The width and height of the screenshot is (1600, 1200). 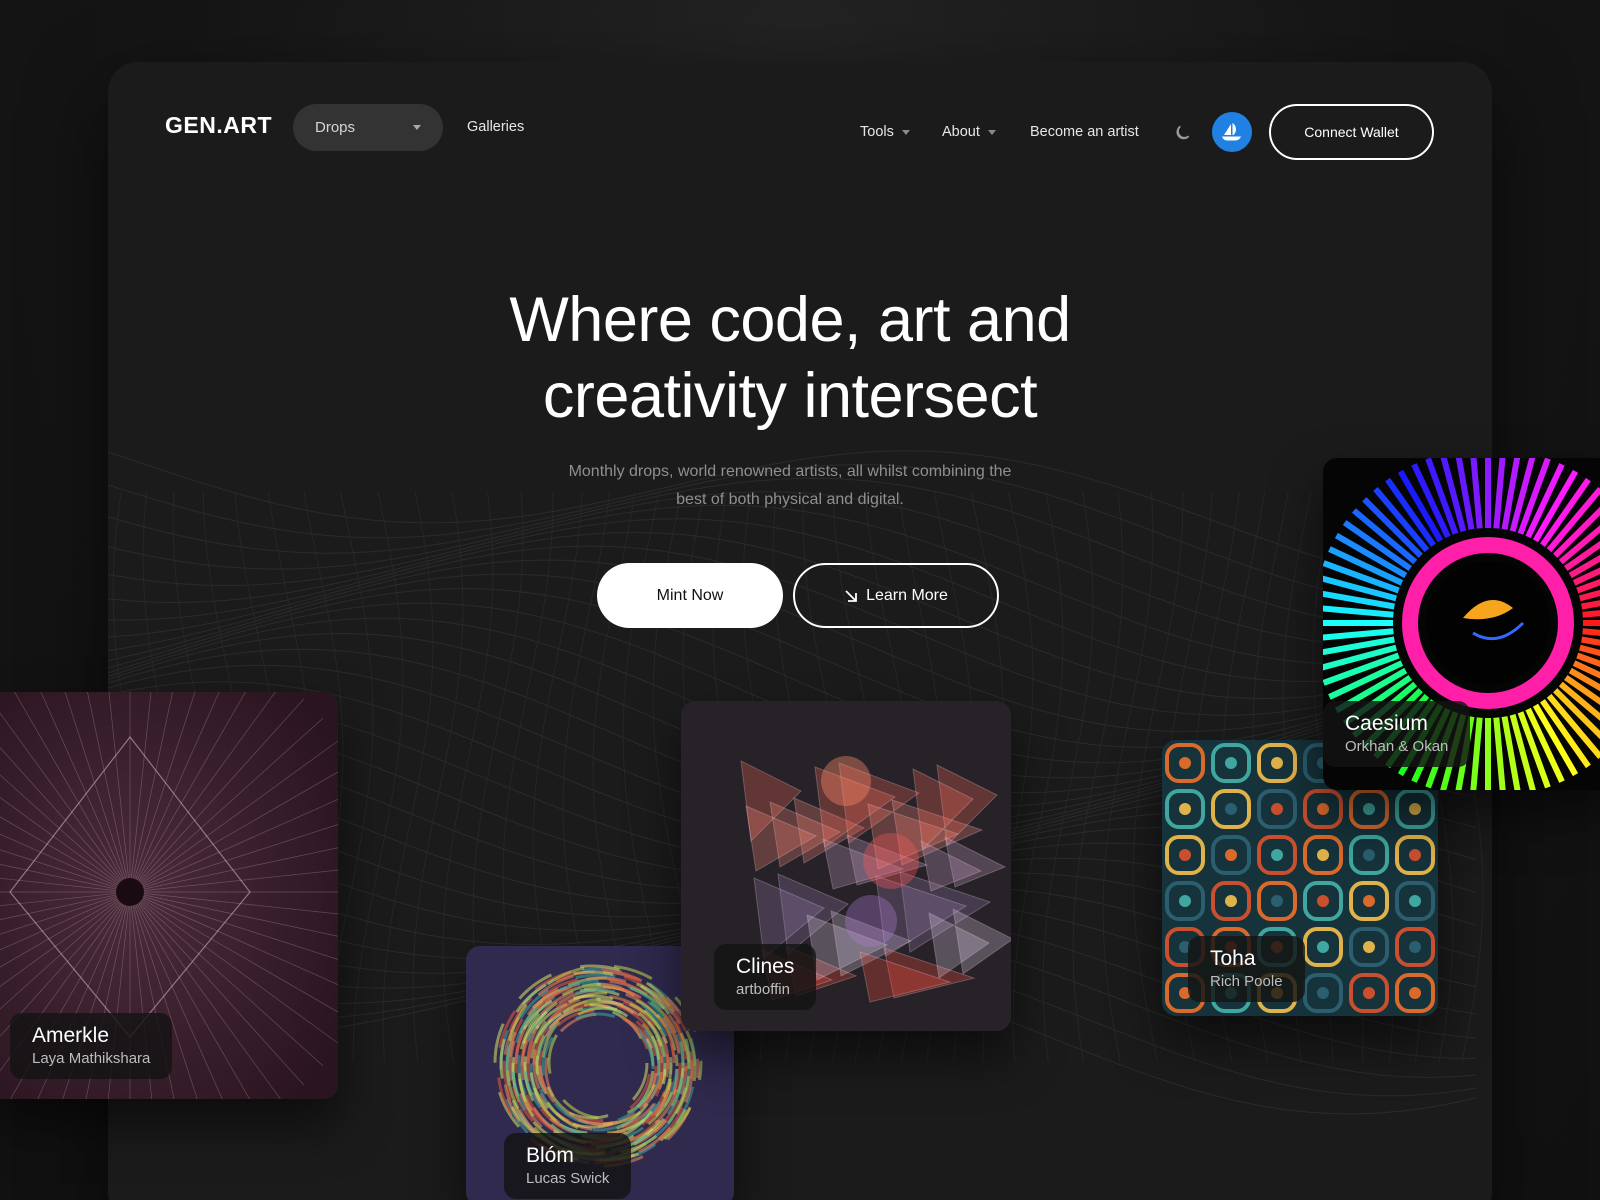 What do you see at coordinates (1184, 132) in the screenshot?
I see `moon-icon` at bounding box center [1184, 132].